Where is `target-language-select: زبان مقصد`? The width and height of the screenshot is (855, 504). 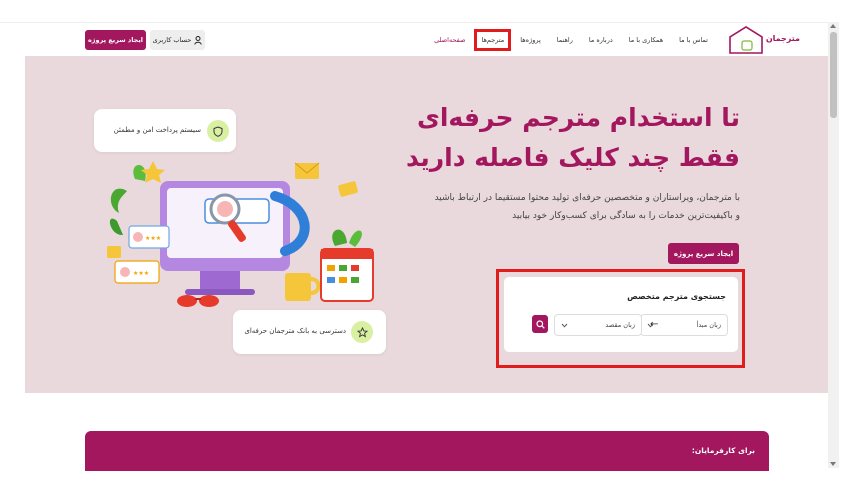 target-language-select: زبان مقصد is located at coordinates (598, 325).